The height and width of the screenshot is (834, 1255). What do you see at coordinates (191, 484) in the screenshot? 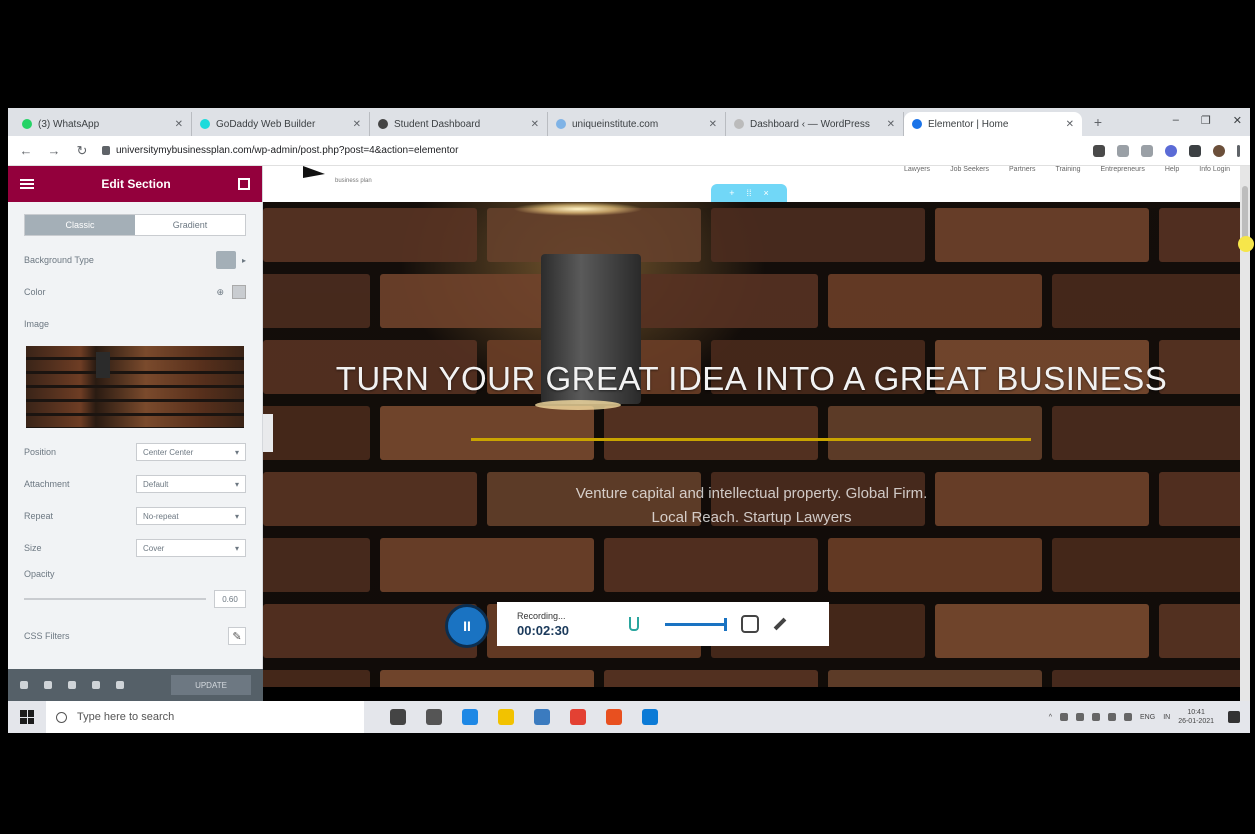
I see `select-dropdown: Default ▾` at bounding box center [191, 484].